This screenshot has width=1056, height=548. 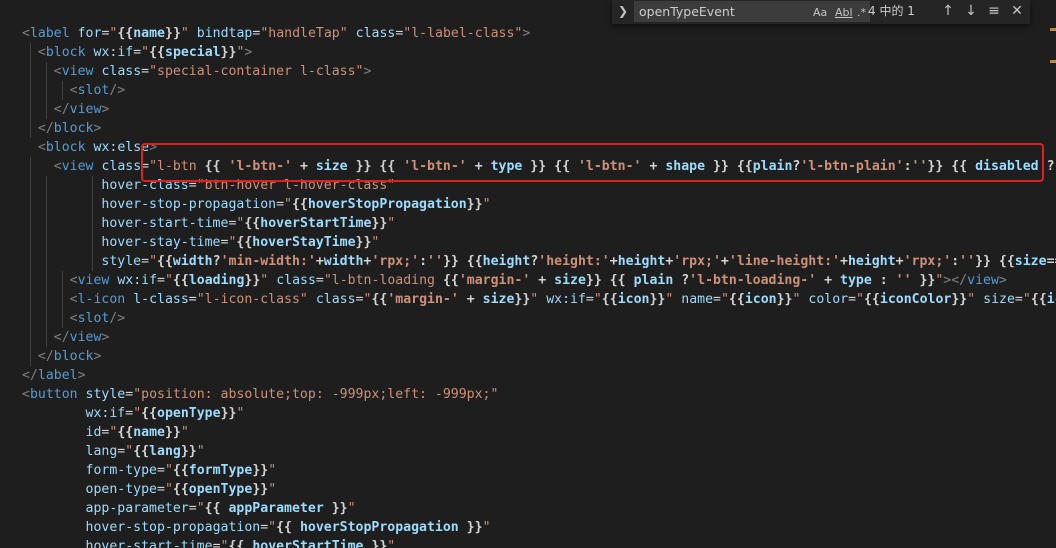 I want to click on code-line: lang="{{lang}}", so click(x=113, y=451).